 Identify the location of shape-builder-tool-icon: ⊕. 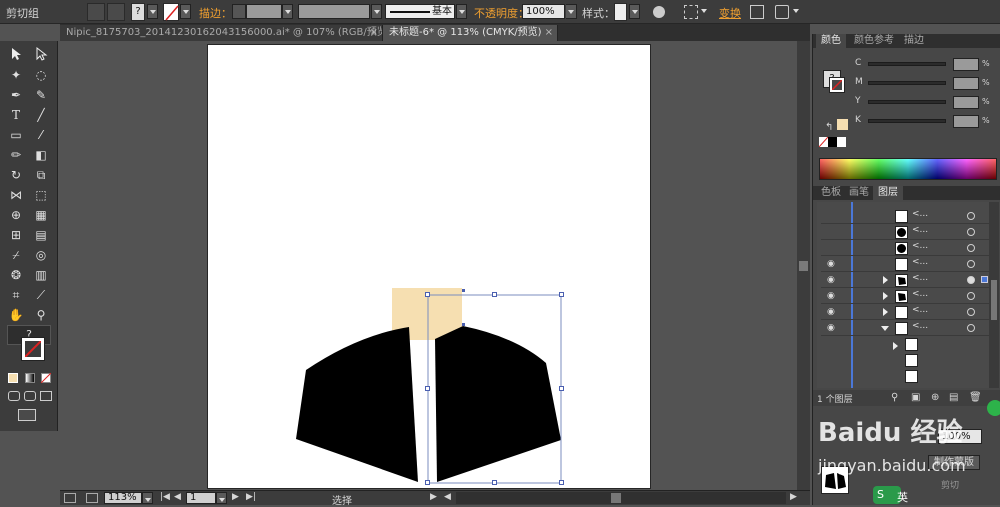
(16, 215).